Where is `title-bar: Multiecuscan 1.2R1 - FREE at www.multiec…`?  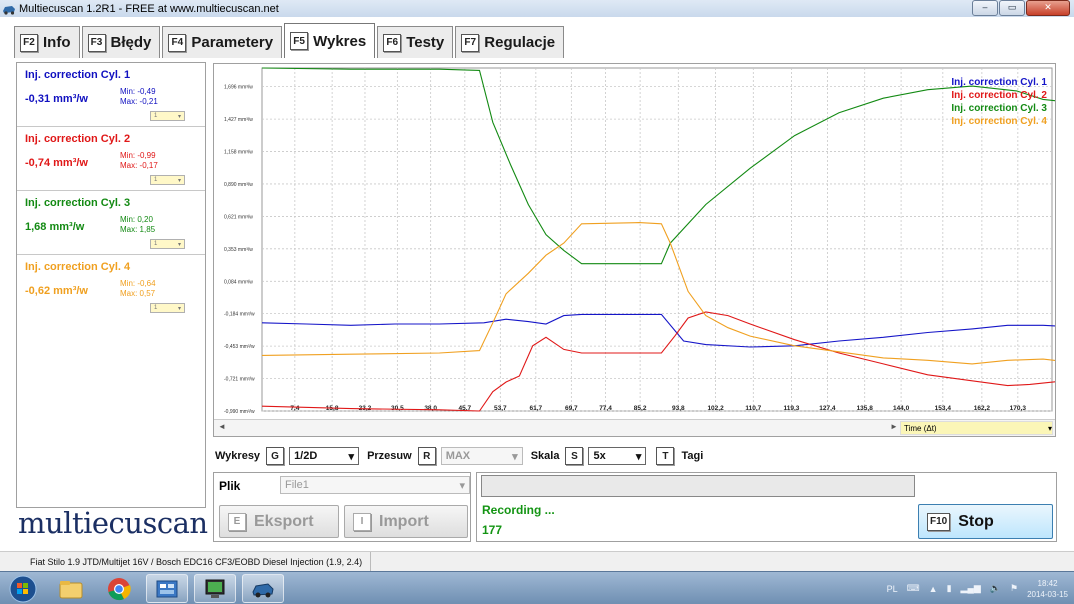
title-bar: Multiecuscan 1.2R1 - FREE at www.multiec… is located at coordinates (537, 8).